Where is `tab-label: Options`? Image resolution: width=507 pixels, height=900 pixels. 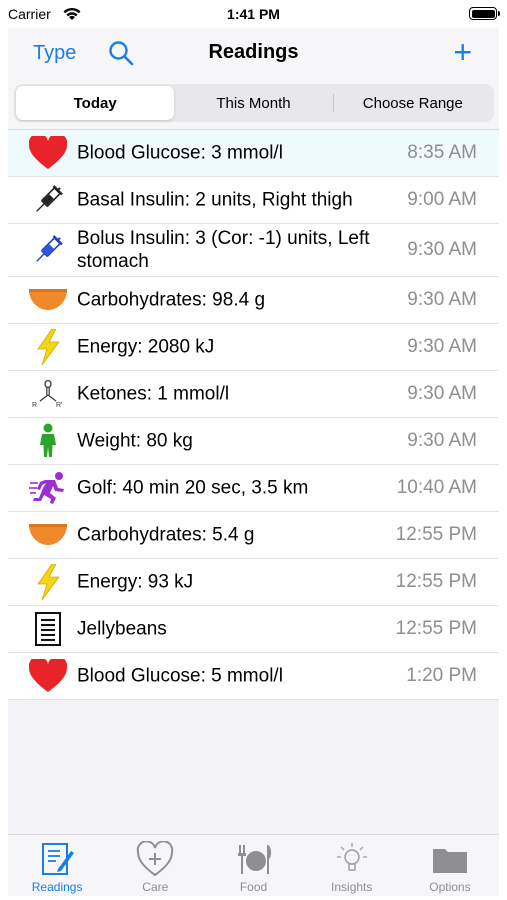
tab-label: Options is located at coordinates (450, 887).